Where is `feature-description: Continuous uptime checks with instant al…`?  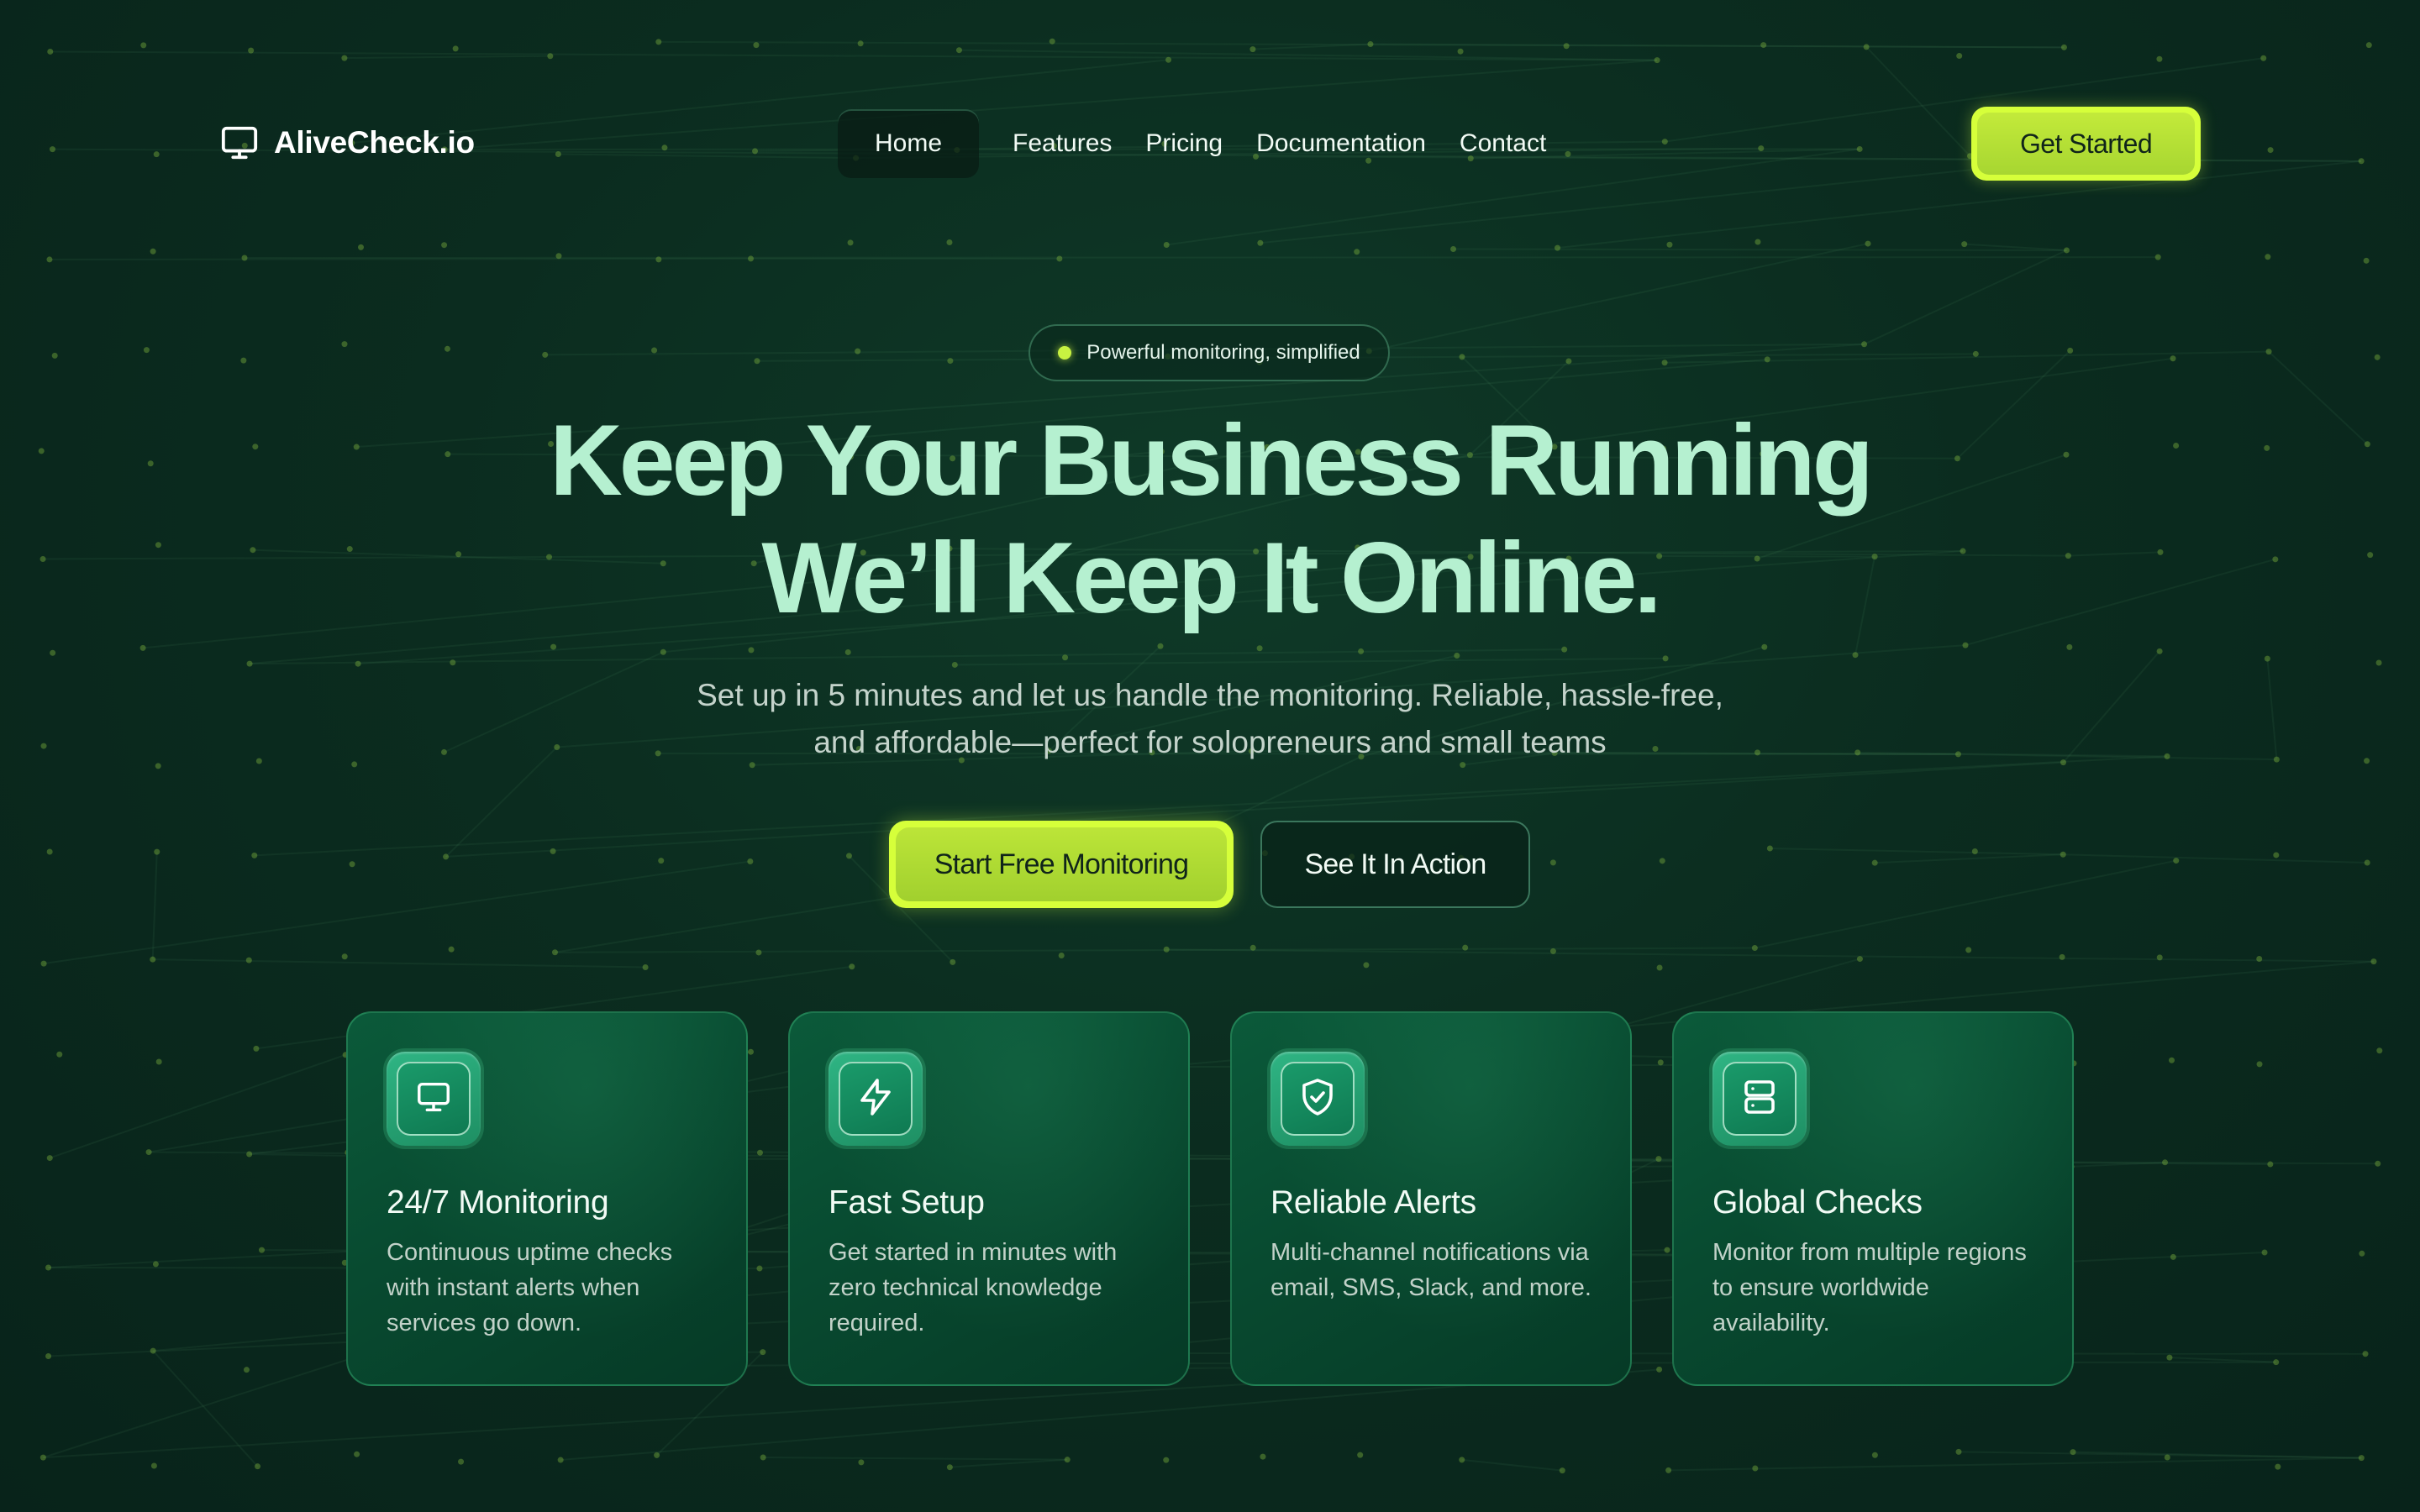 feature-description: Continuous uptime checks with instant al… is located at coordinates (530, 1287).